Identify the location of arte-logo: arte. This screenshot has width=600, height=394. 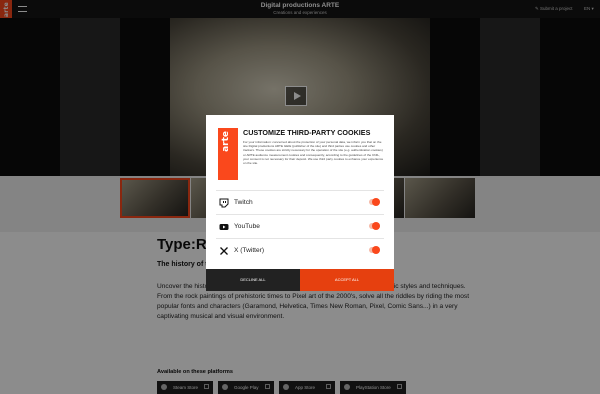
(228, 154).